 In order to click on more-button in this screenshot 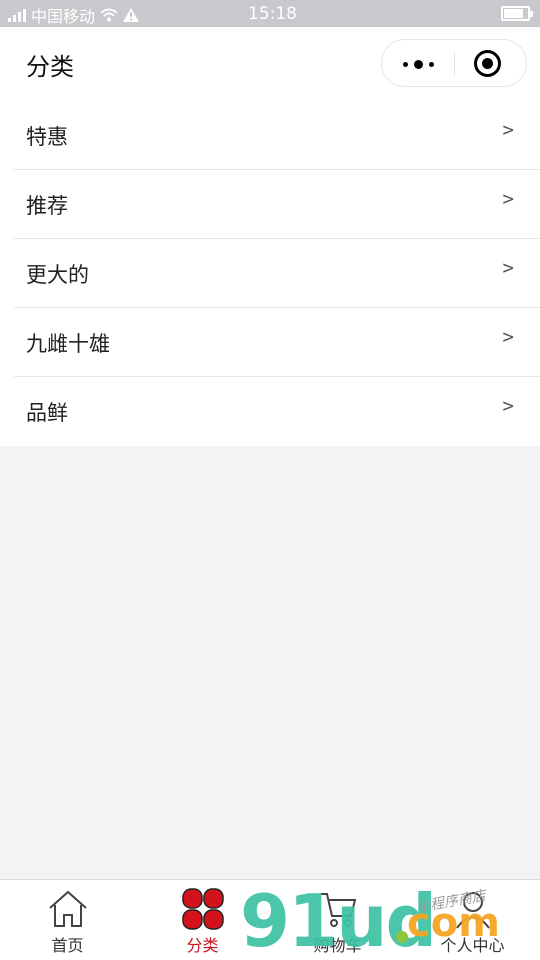, I will do `click(418, 64)`.